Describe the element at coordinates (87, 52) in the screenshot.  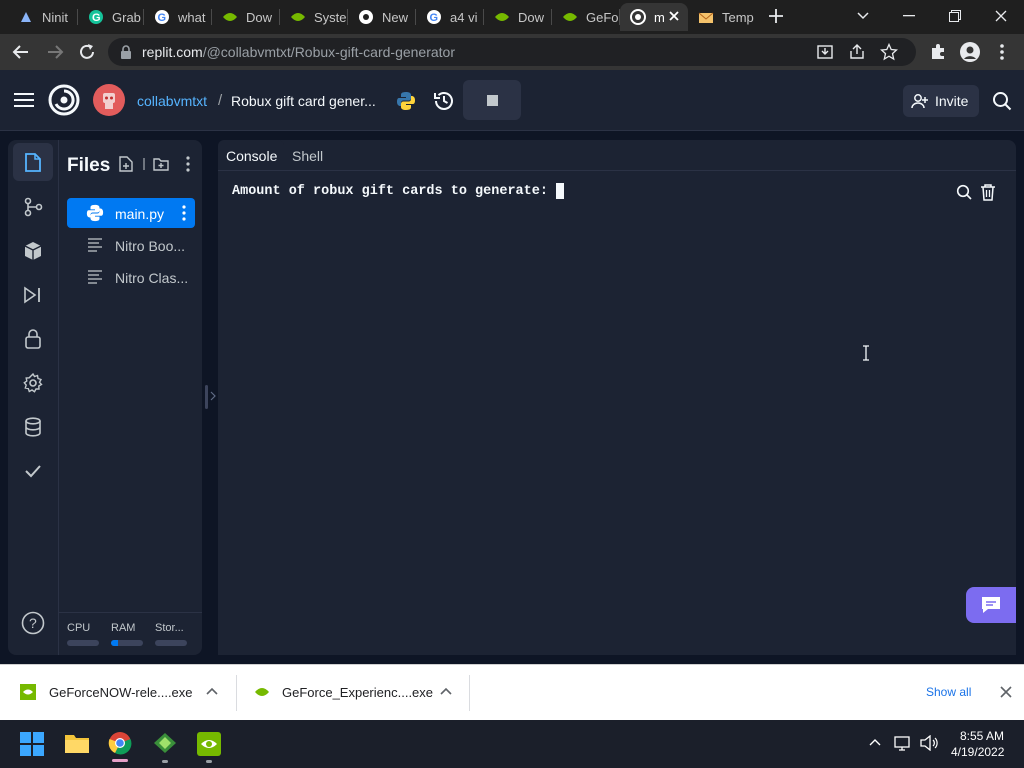
I see `reload-button` at that location.